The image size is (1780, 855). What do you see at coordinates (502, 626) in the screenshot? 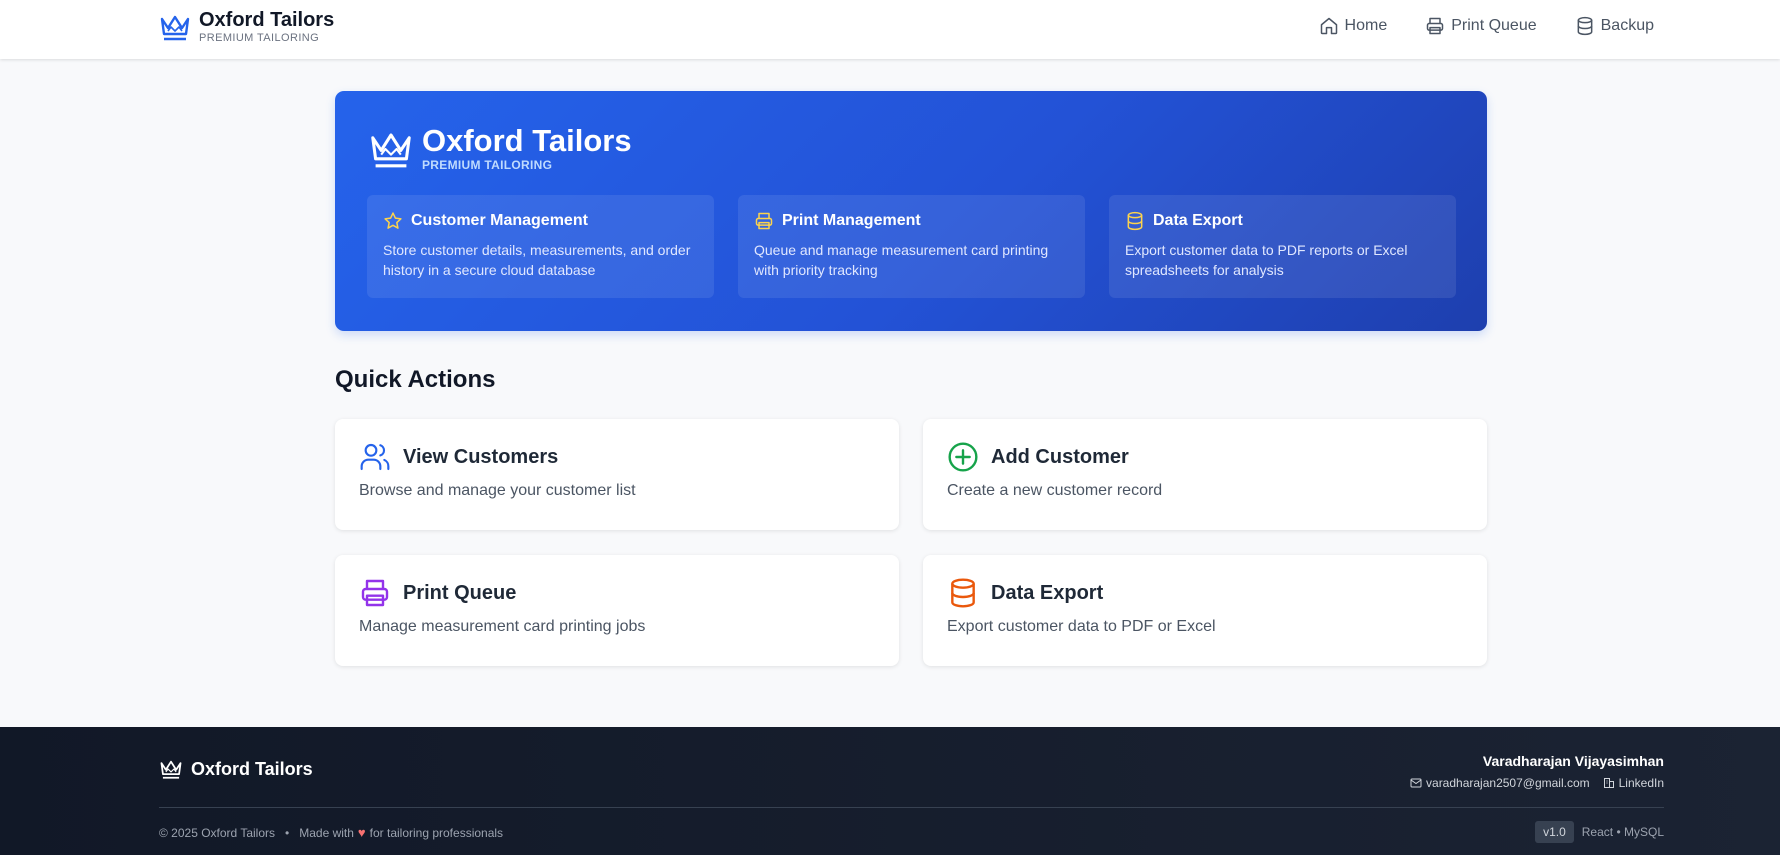
I see `card-description: Manage measurement card printing jobs` at bounding box center [502, 626].